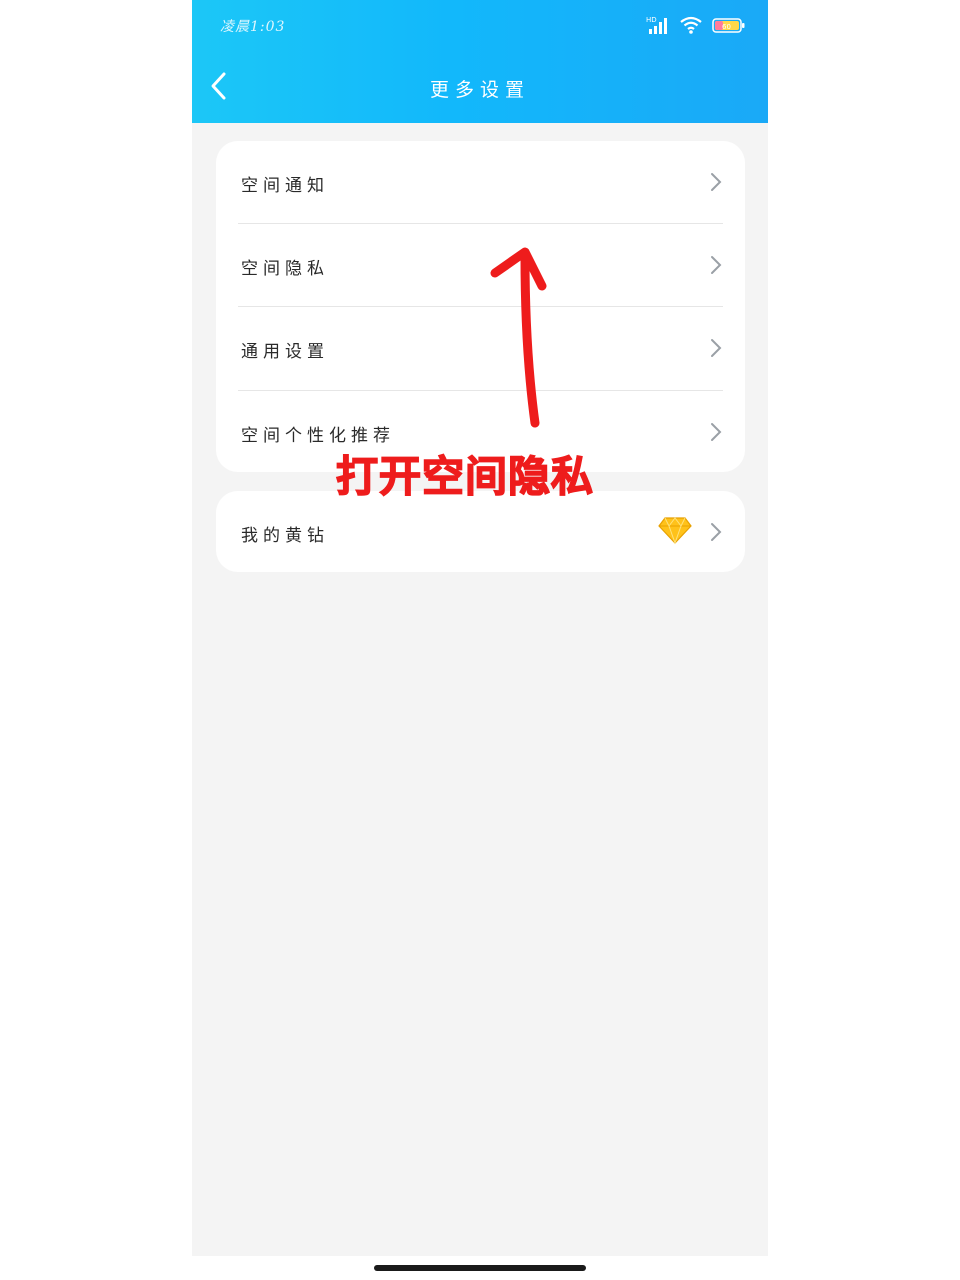 This screenshot has height=1280, width=960. What do you see at coordinates (479, 90) in the screenshot?
I see `page-title: 更多设置` at bounding box center [479, 90].